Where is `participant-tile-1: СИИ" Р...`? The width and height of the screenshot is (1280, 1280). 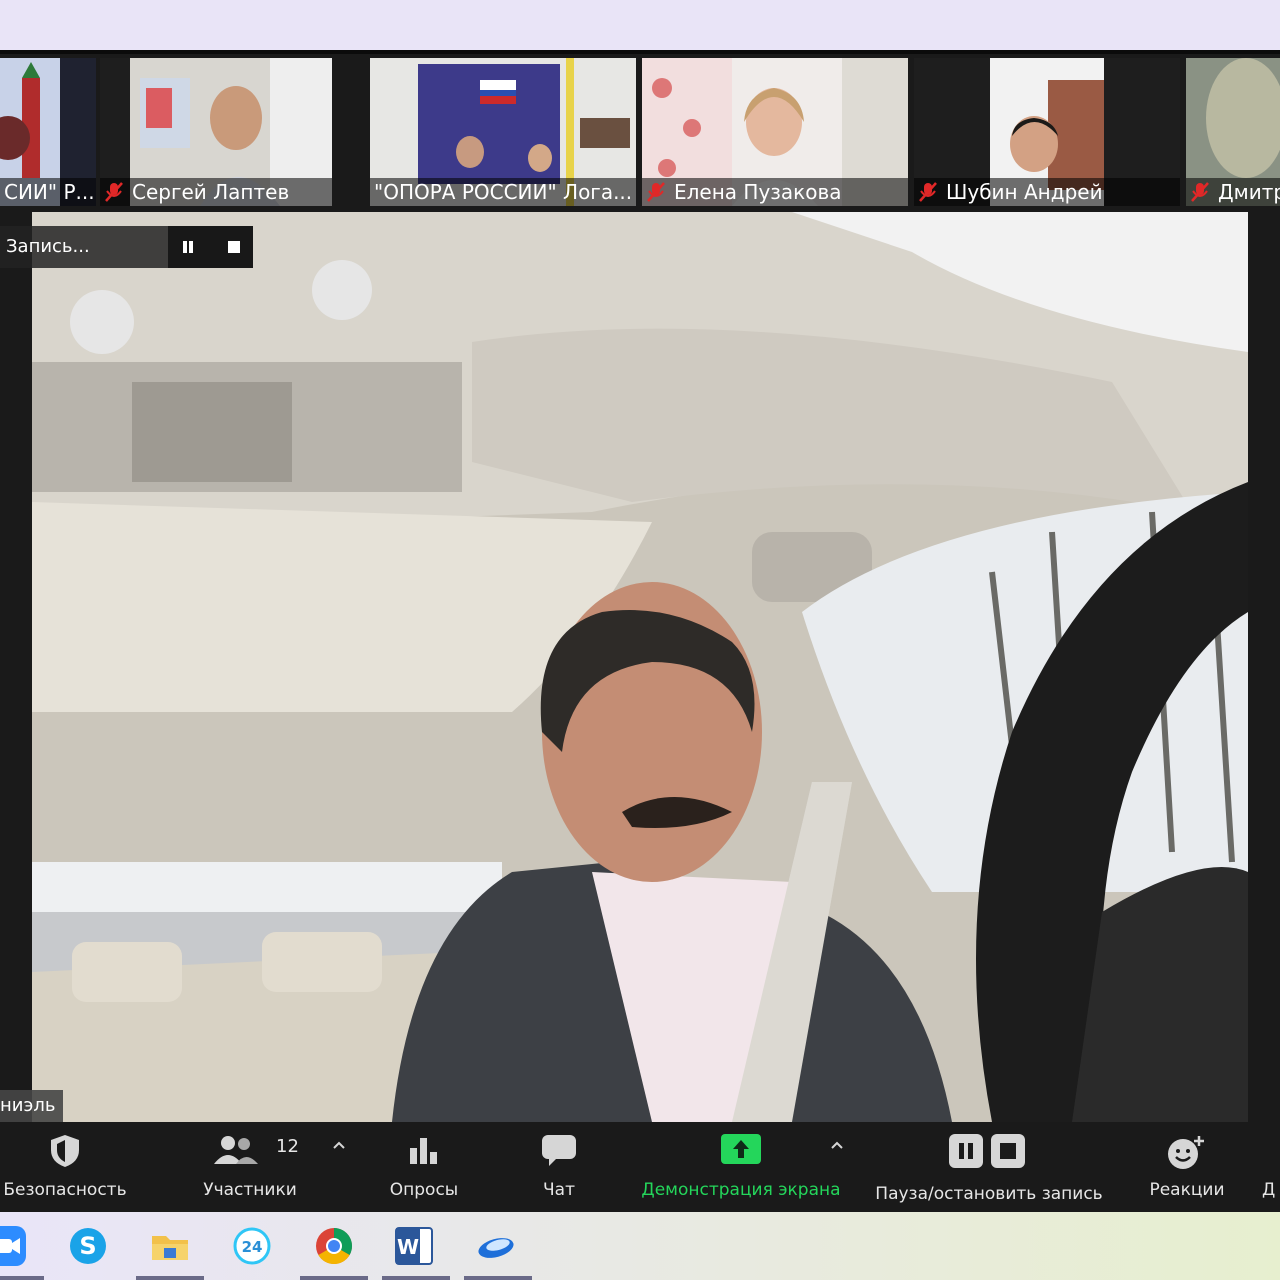
participant-tile-1: СИИ" Р... is located at coordinates (48, 132).